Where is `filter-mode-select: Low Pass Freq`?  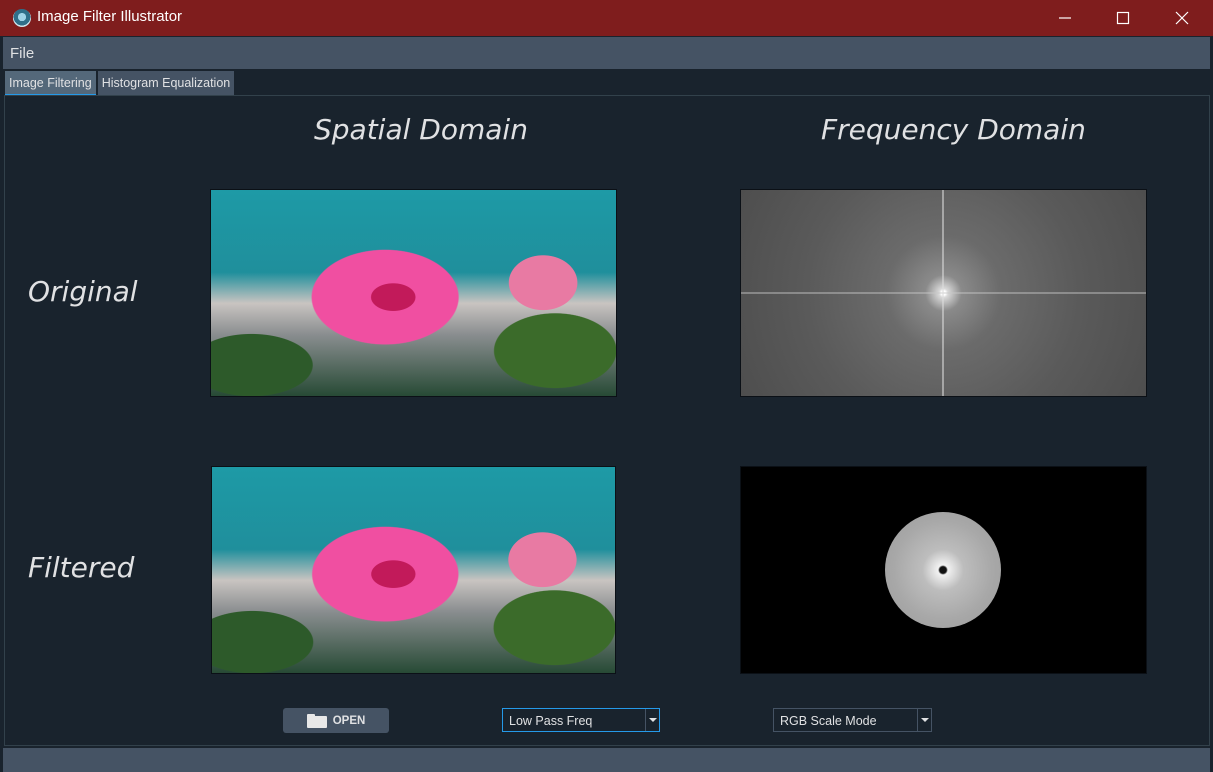
filter-mode-select: Low Pass Freq is located at coordinates (581, 720).